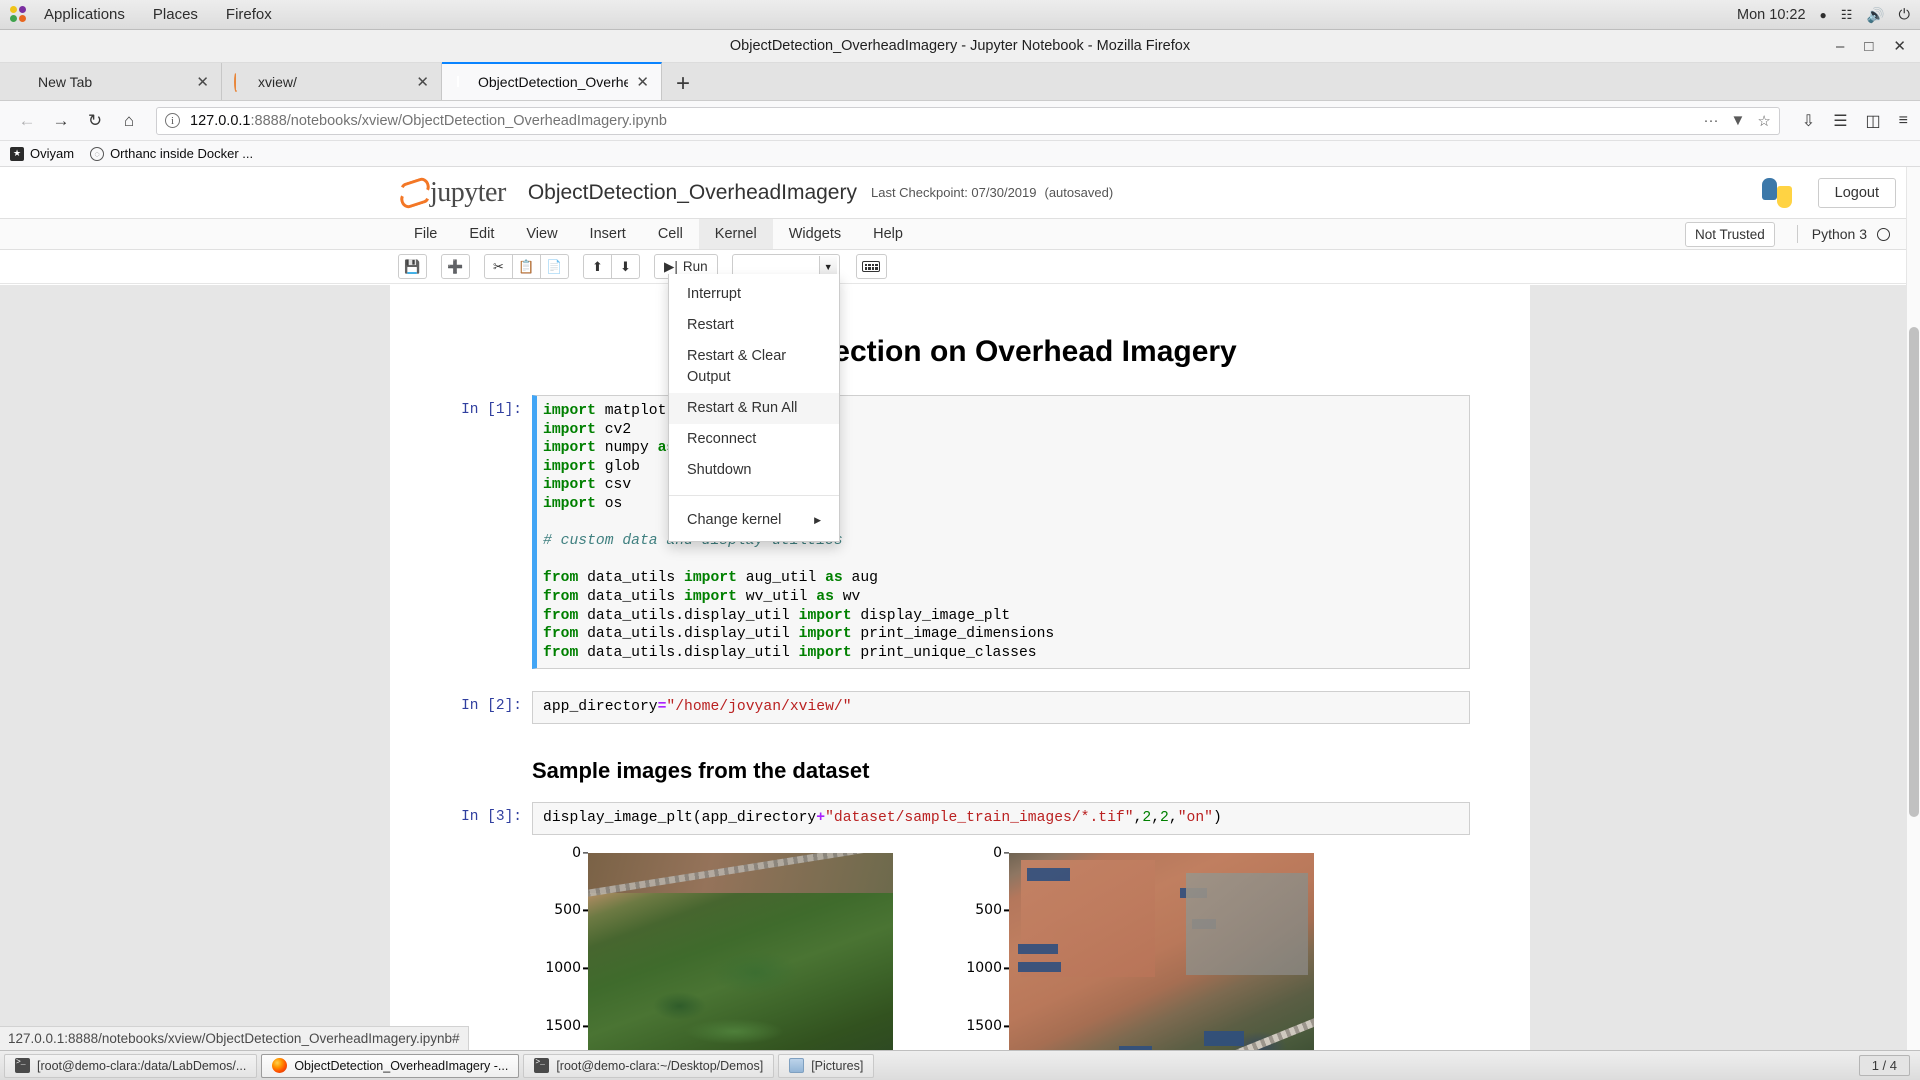  What do you see at coordinates (27, 121) in the screenshot?
I see `back-icon: ←` at bounding box center [27, 121].